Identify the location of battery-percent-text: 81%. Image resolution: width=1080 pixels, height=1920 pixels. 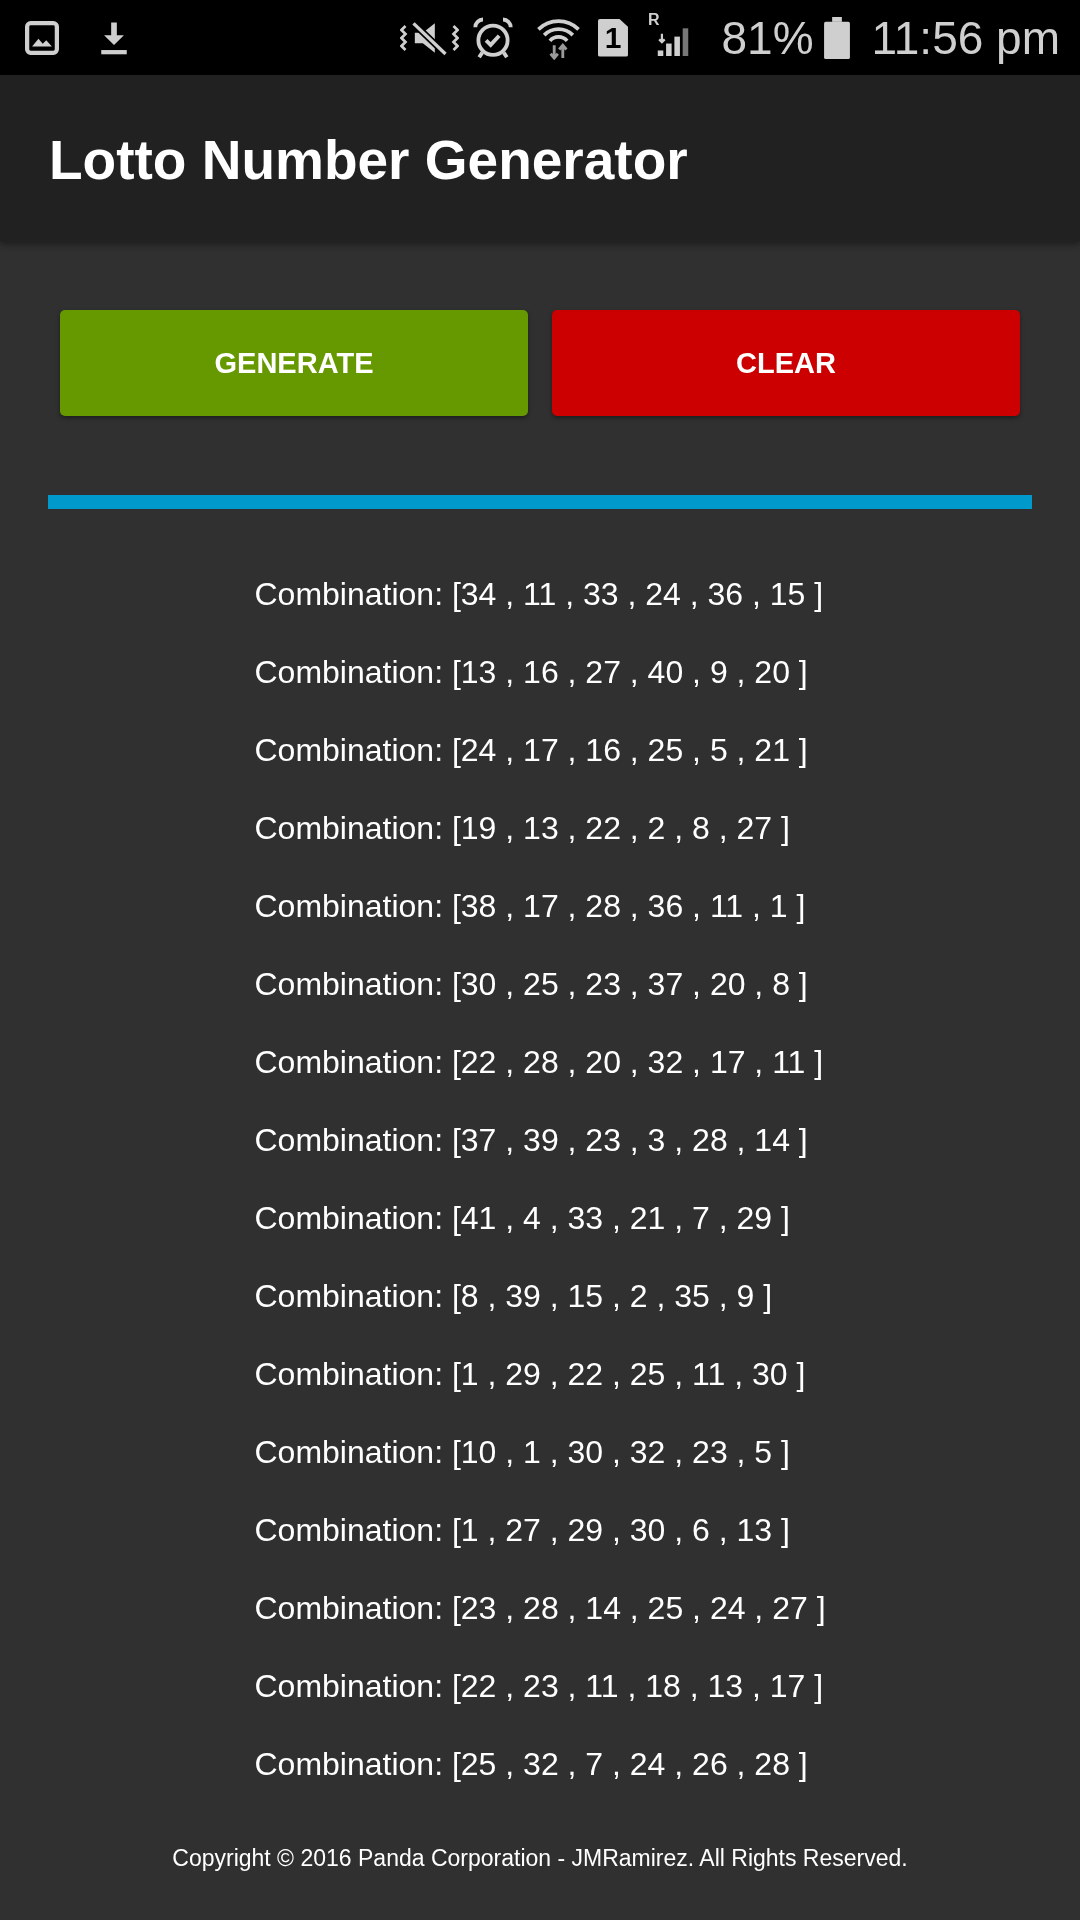
(767, 37).